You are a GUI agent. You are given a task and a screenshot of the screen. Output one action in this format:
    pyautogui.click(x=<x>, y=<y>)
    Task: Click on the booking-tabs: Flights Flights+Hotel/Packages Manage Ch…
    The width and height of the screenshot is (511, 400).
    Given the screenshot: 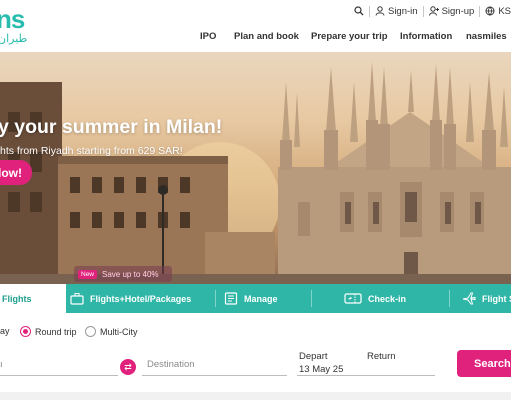 What is the action you would take?
    pyautogui.click(x=255, y=298)
    